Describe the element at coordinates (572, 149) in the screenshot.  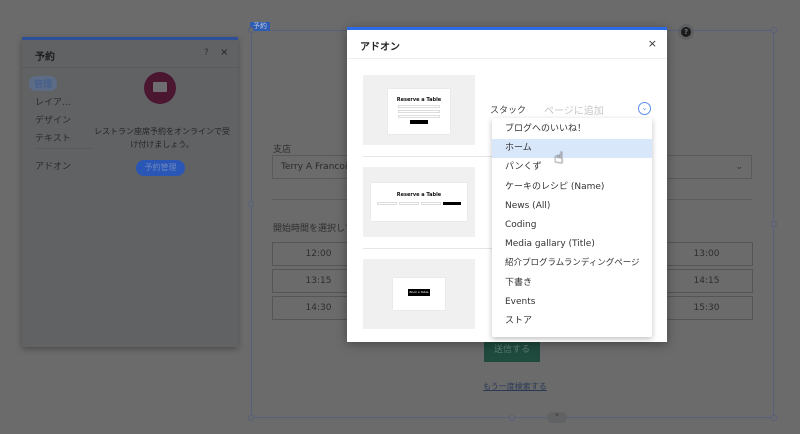
I see `dropdown-option: ホーム` at that location.